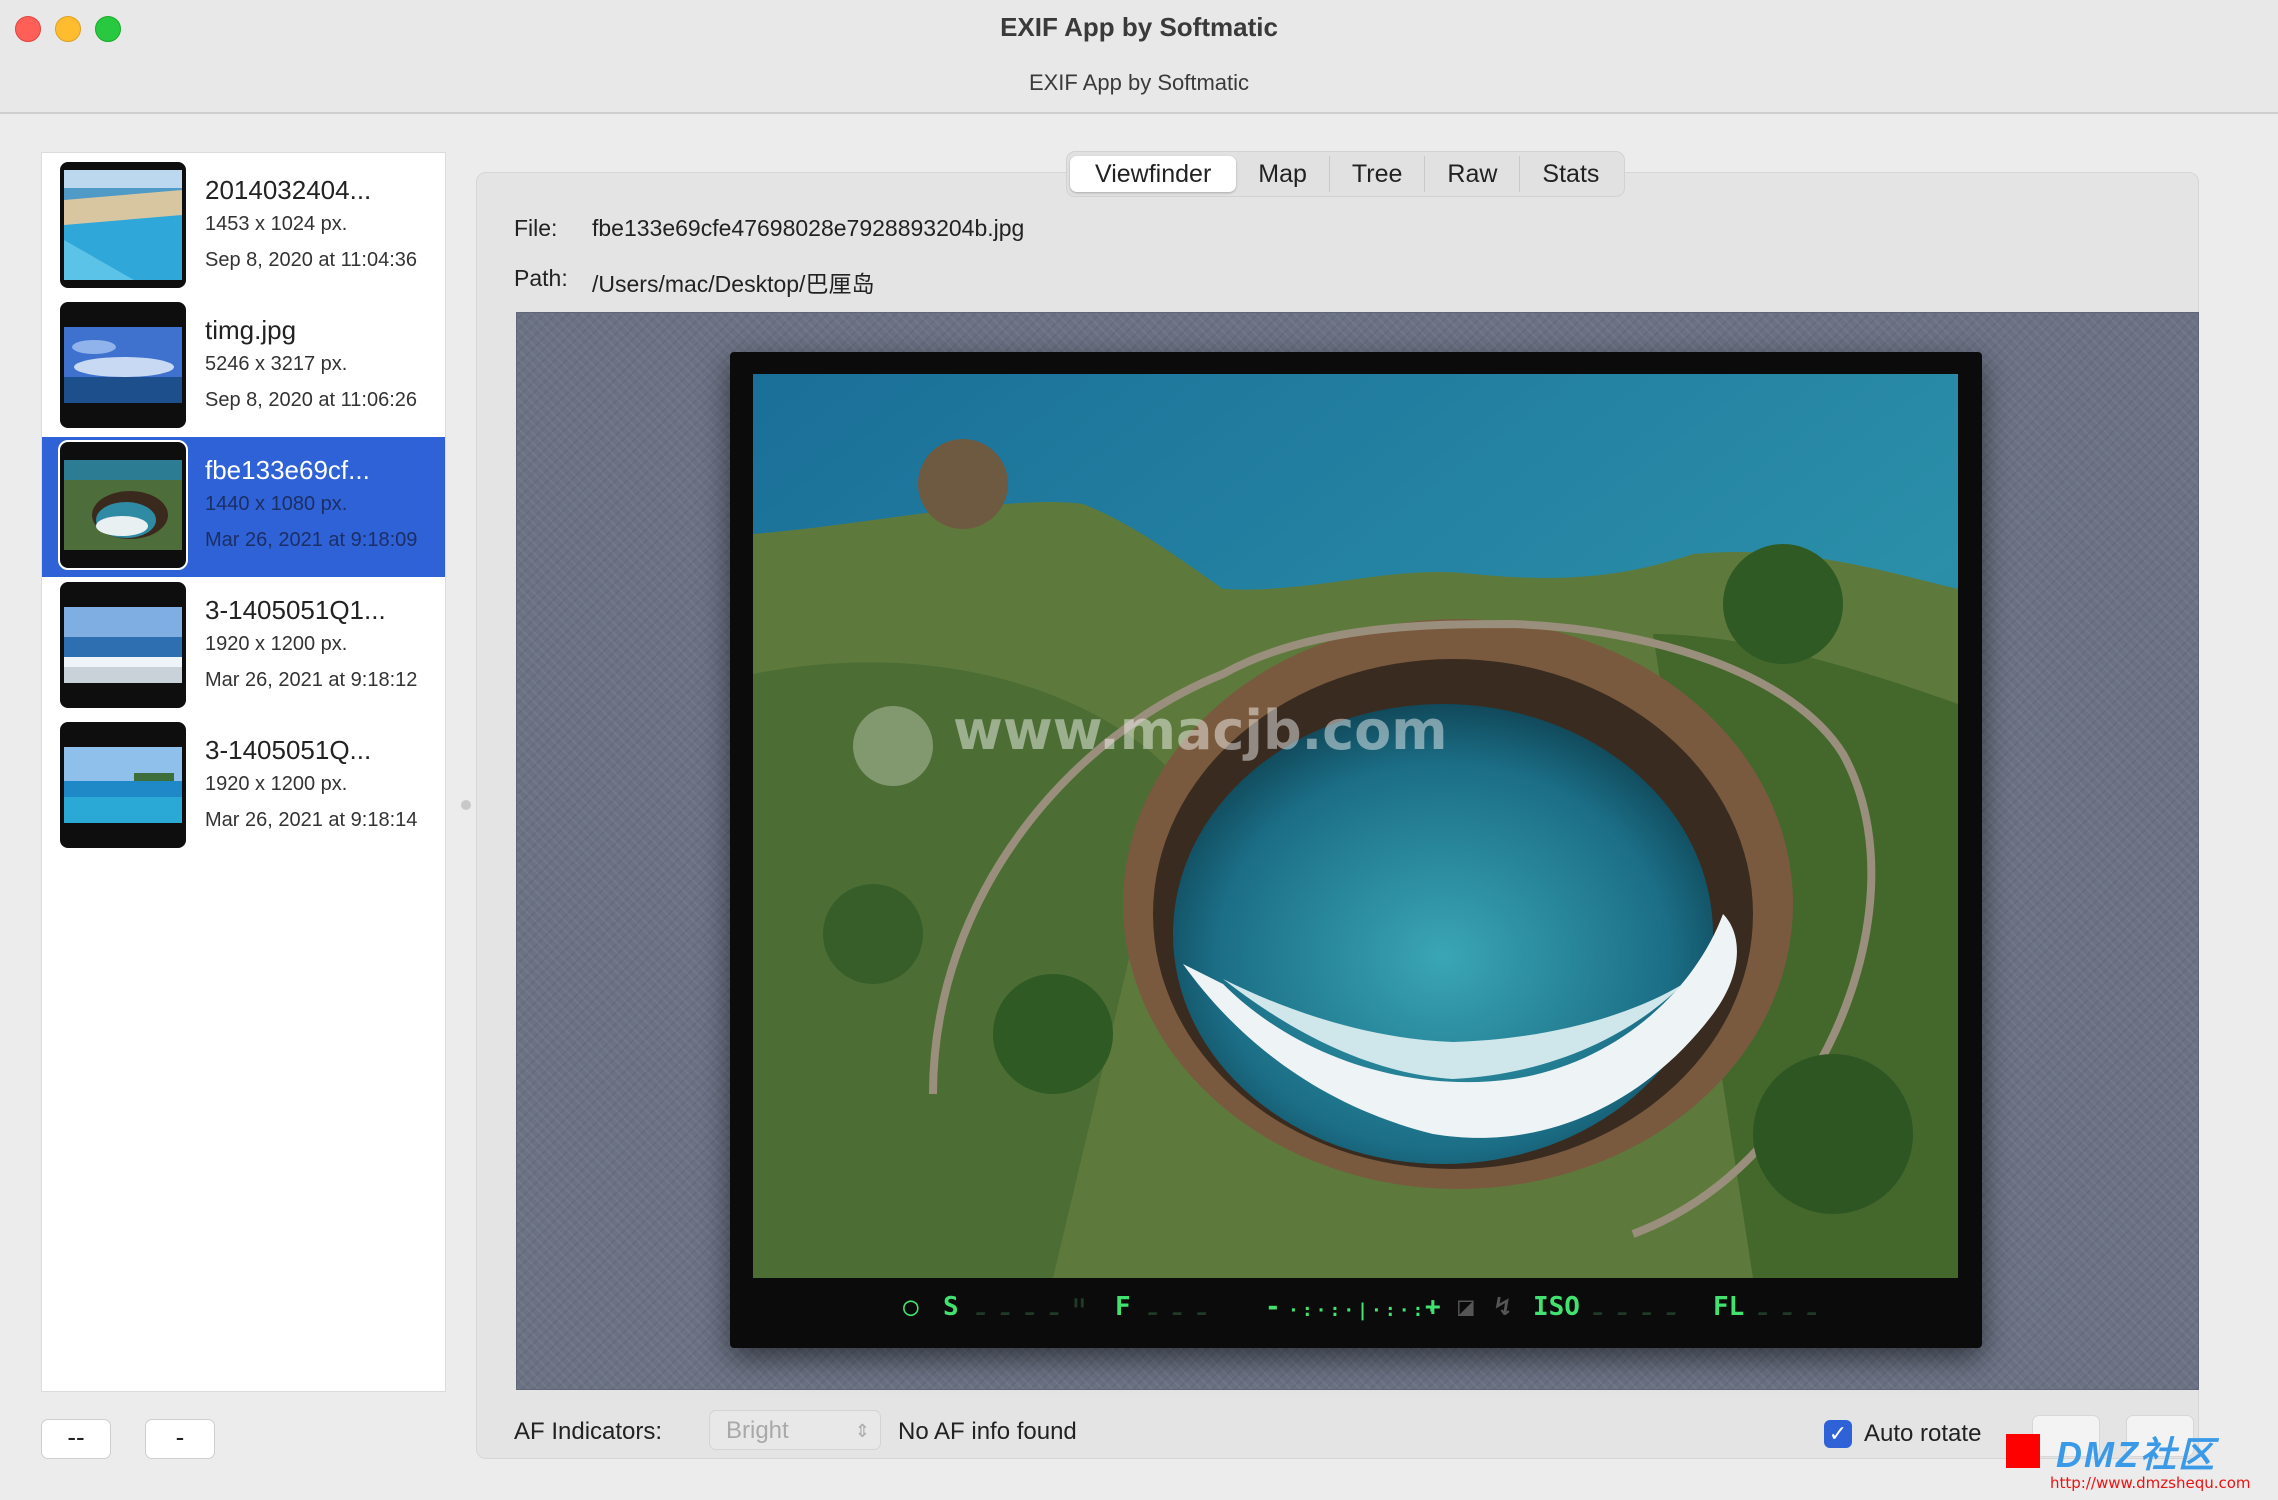 The image size is (2278, 1500). I want to click on file-value: fbe133e69cfe47698028e7928893204b.jpg, so click(808, 228).